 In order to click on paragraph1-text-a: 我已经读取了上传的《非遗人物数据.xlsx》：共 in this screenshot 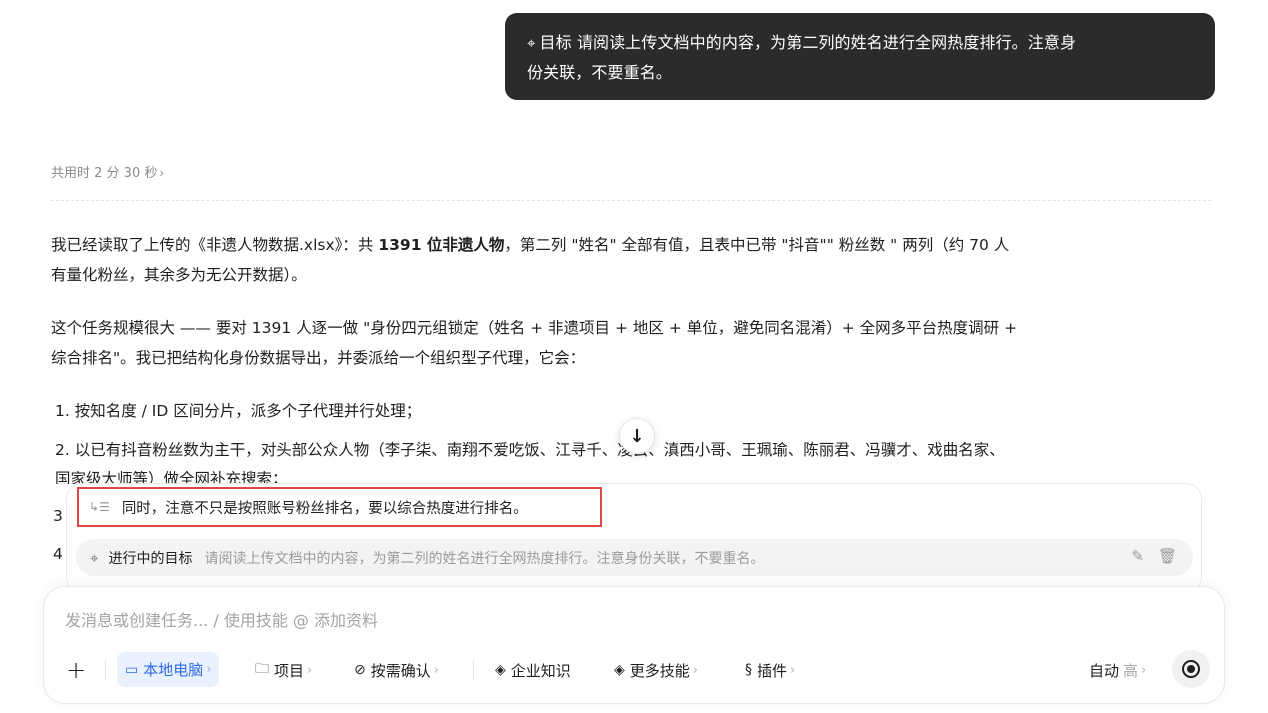, I will do `click(215, 245)`.